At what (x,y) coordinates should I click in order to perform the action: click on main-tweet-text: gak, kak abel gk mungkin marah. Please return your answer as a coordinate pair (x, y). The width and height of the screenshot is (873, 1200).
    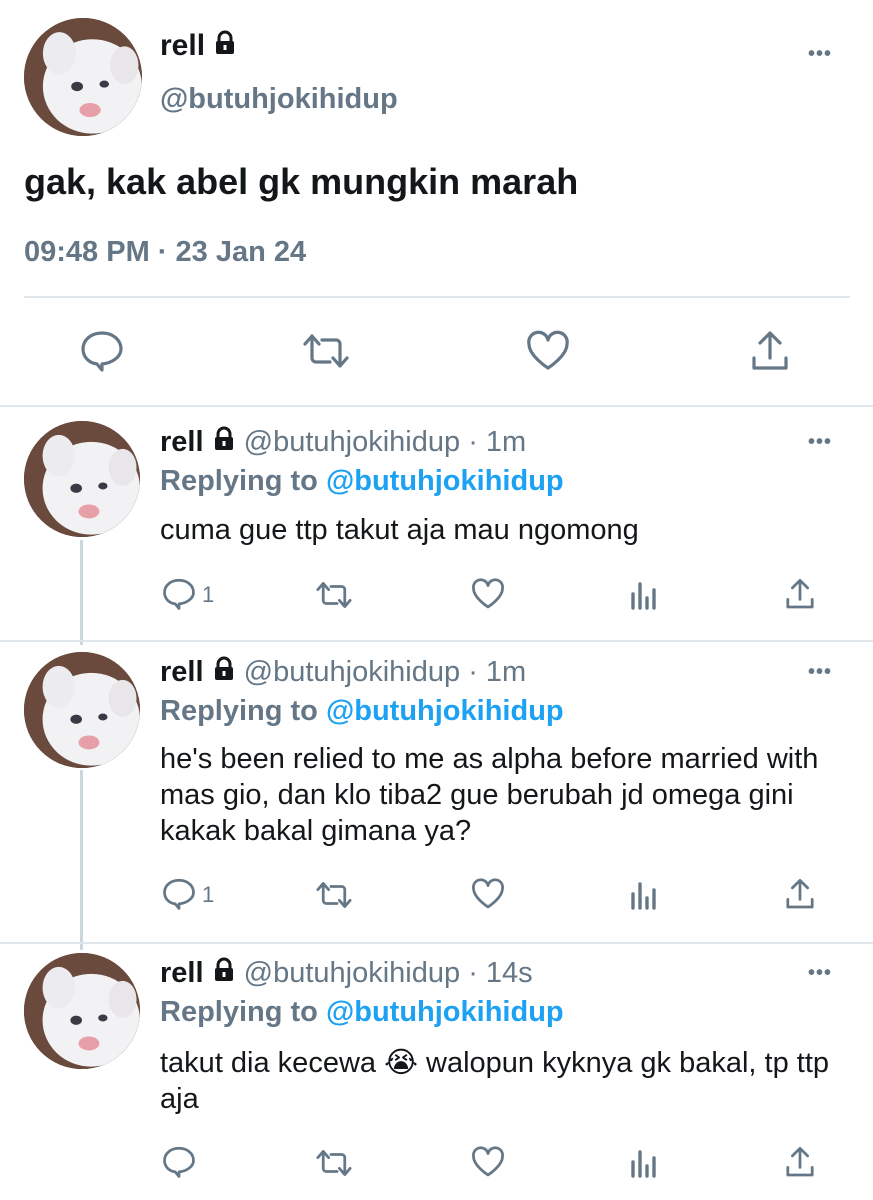
    Looking at the image, I should click on (301, 181).